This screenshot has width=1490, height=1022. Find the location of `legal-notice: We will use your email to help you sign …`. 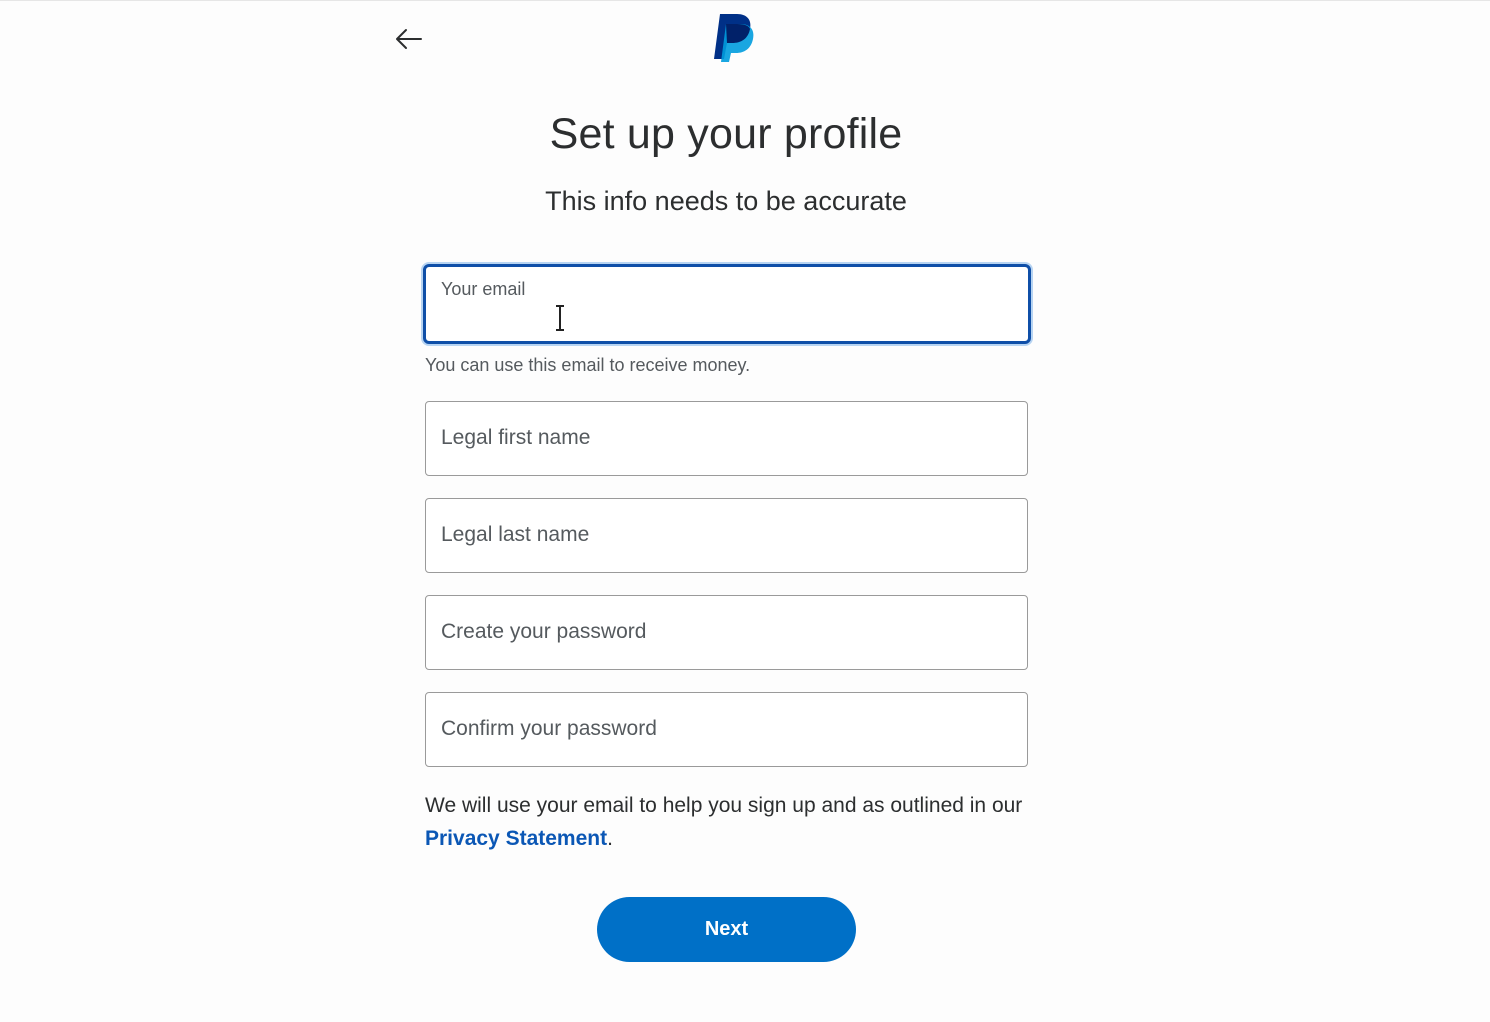

legal-notice: We will use your email to help you sign … is located at coordinates (735, 822).